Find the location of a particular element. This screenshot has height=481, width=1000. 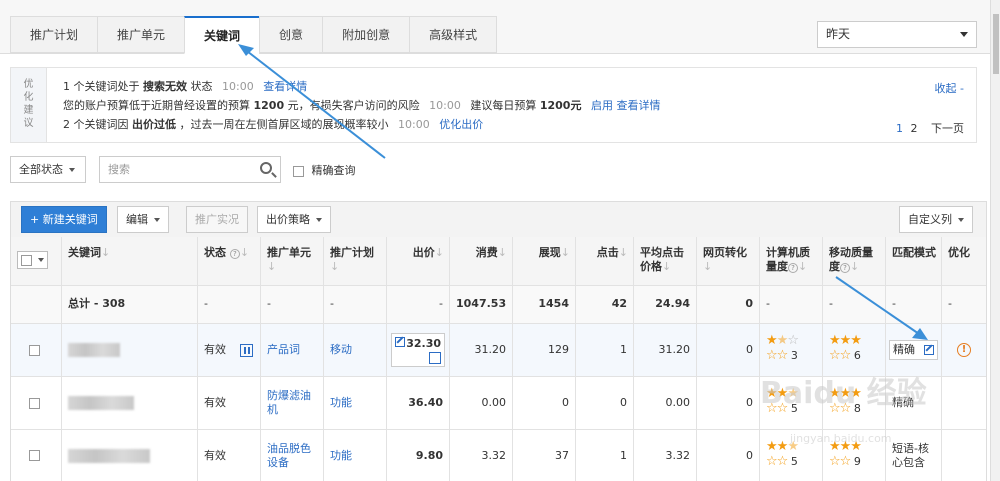

watermark-url: jingyan.baidu.com is located at coordinates (841, 438).